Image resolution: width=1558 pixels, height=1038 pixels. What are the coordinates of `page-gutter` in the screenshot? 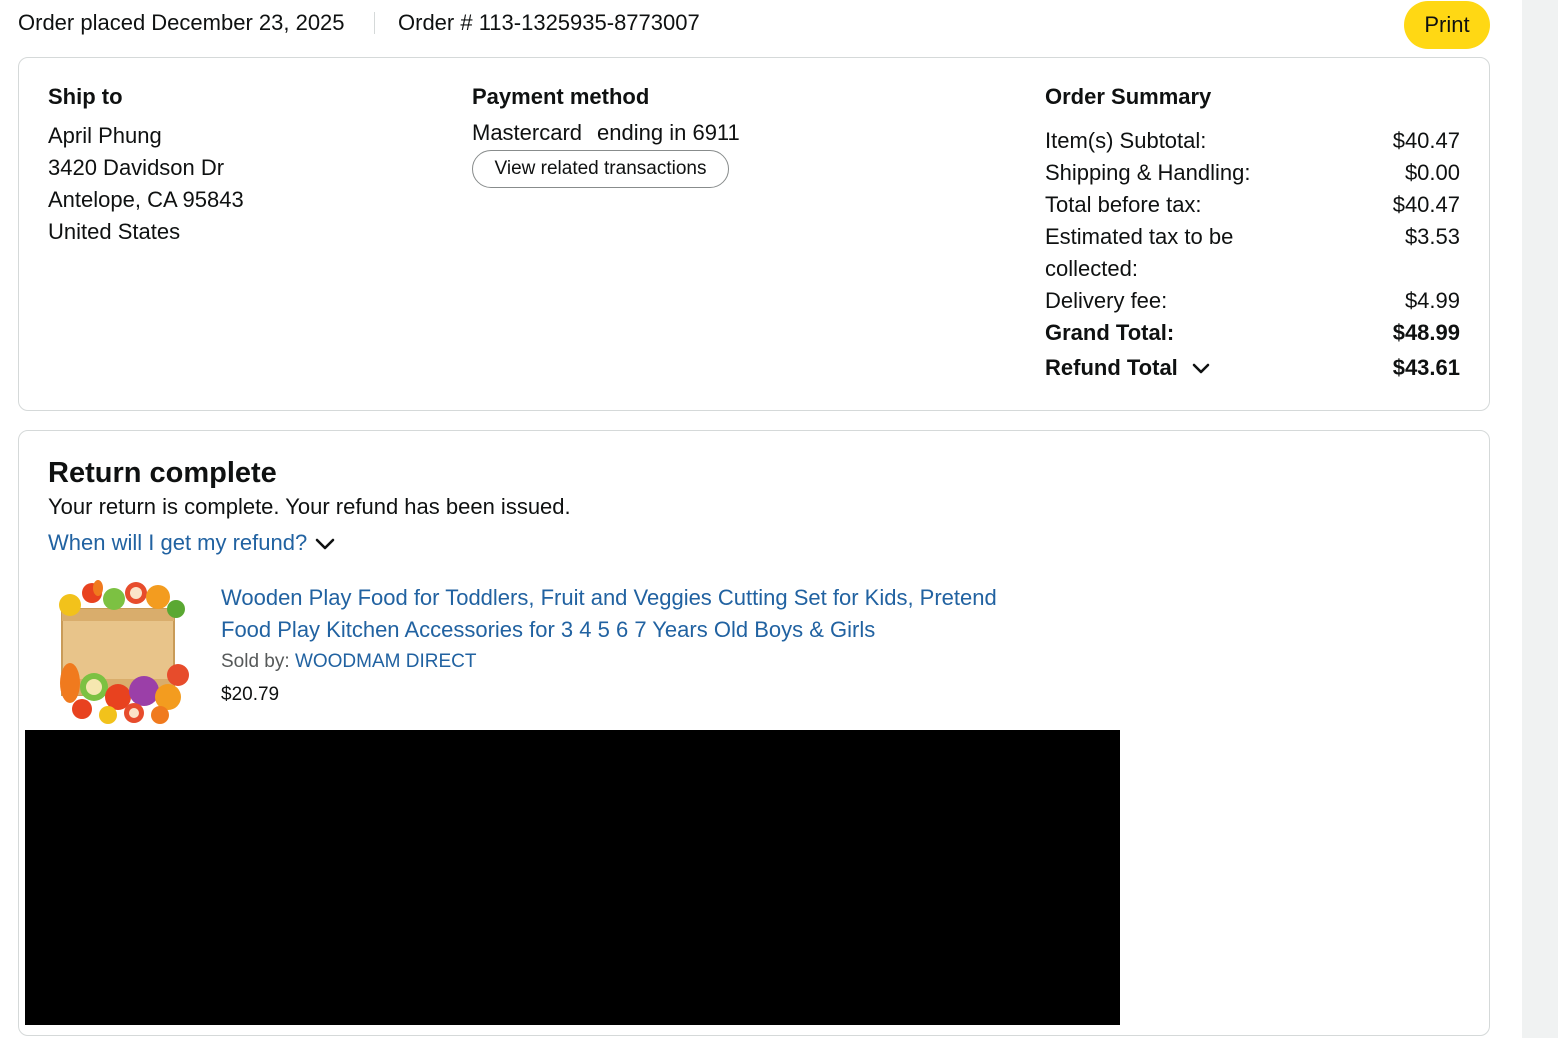 It's located at (1540, 519).